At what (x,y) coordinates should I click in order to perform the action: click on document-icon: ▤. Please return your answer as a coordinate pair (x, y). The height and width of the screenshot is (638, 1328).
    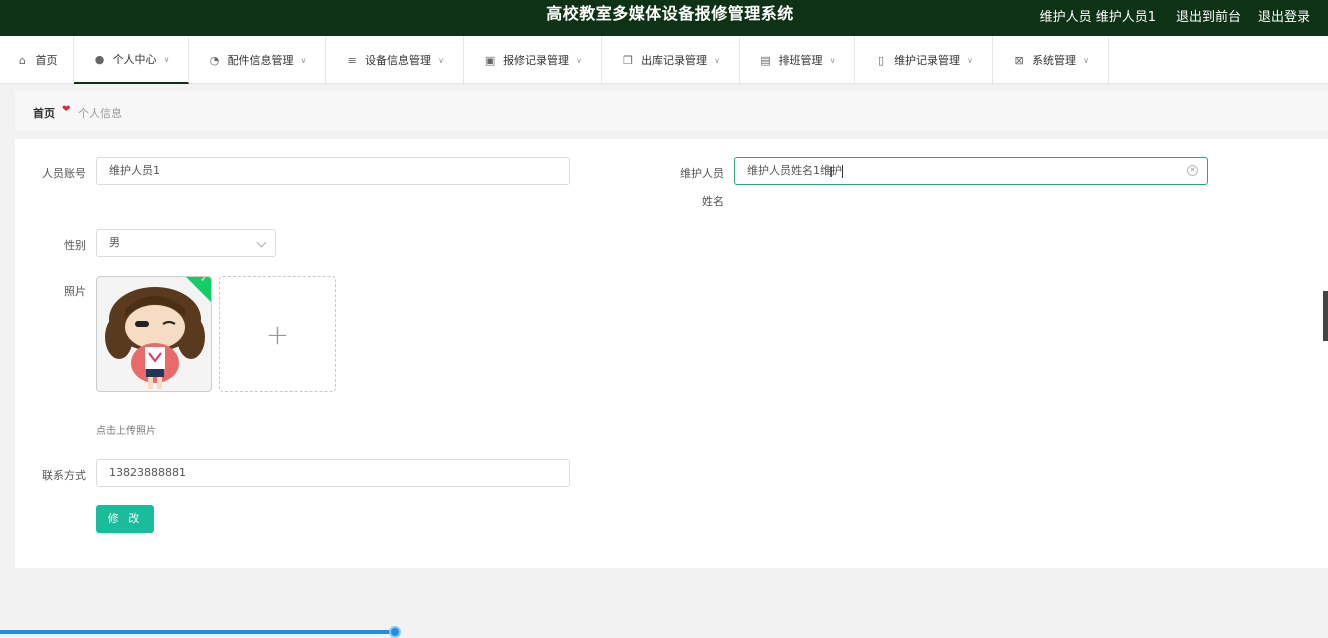
    Looking at the image, I should click on (765, 60).